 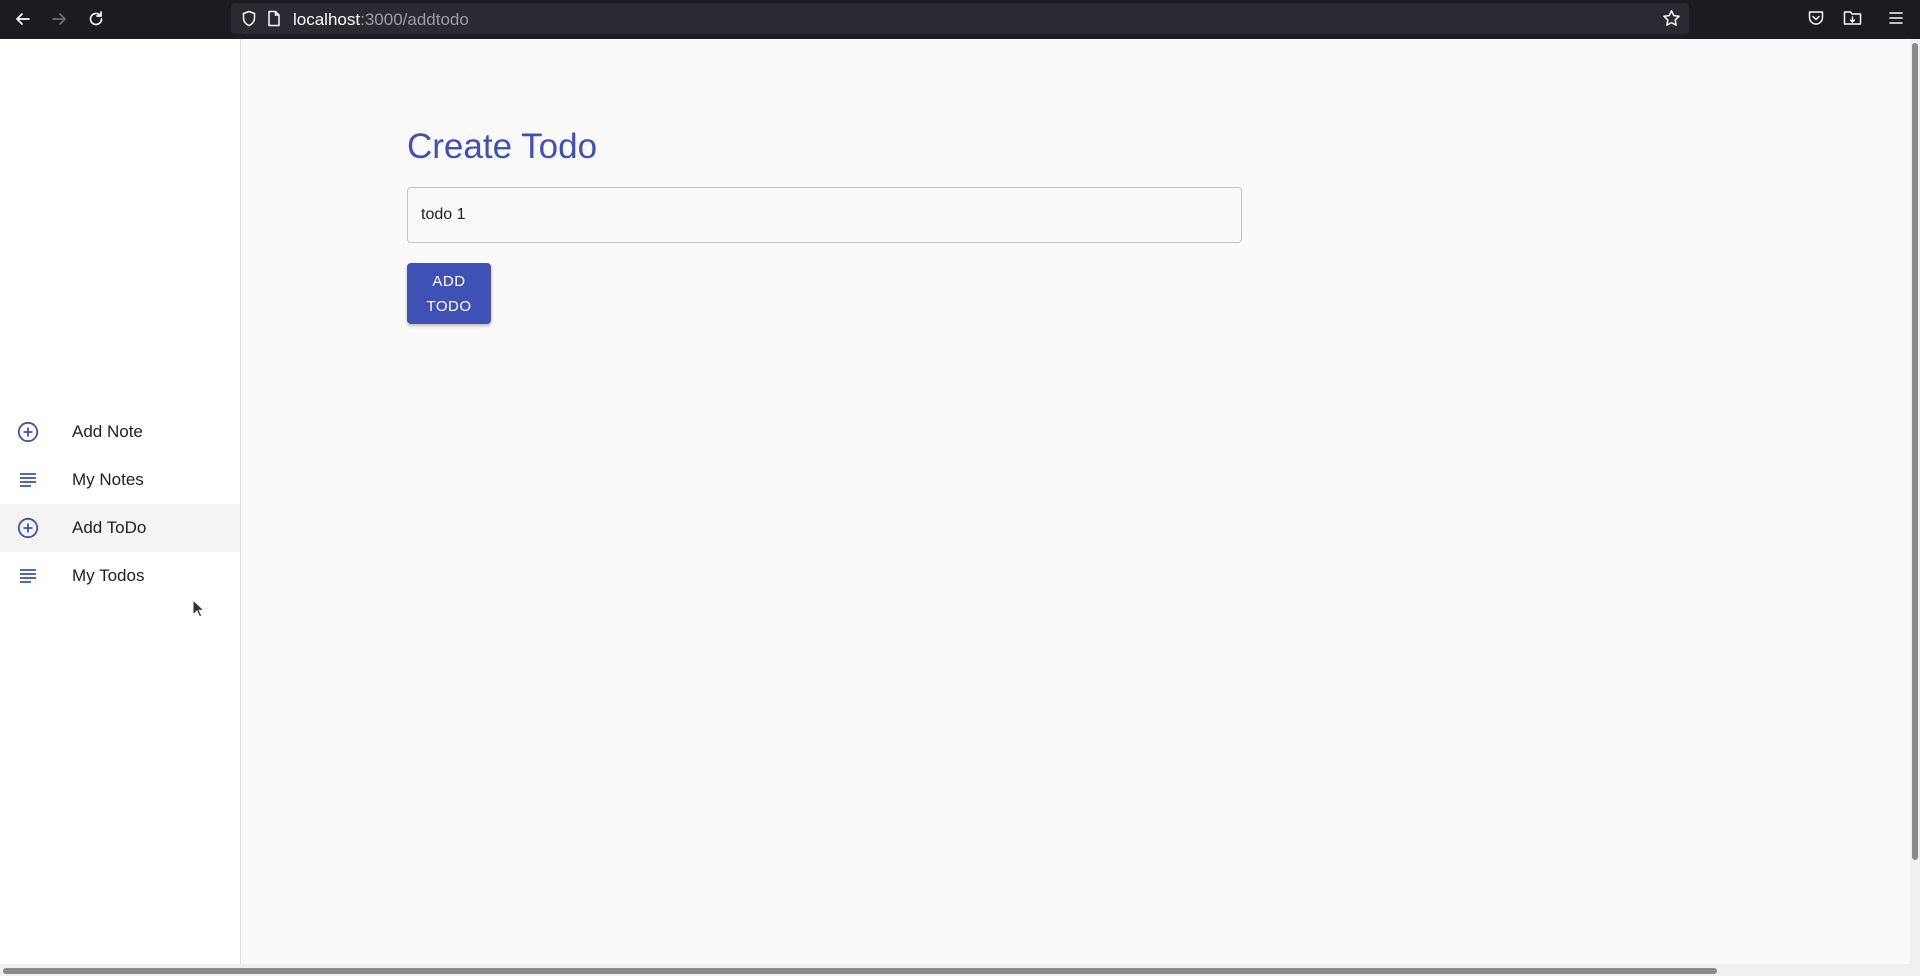 I want to click on browser-toolbar: localhost:3000/addtodo, so click(x=960, y=19).